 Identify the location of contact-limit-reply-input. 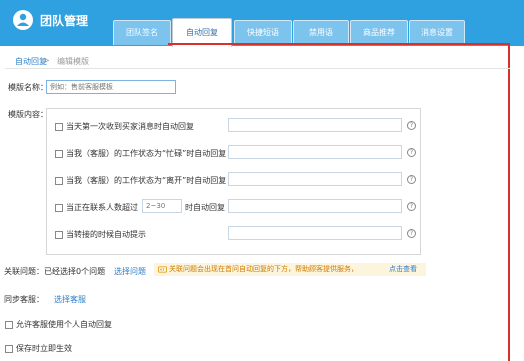
(315, 206).